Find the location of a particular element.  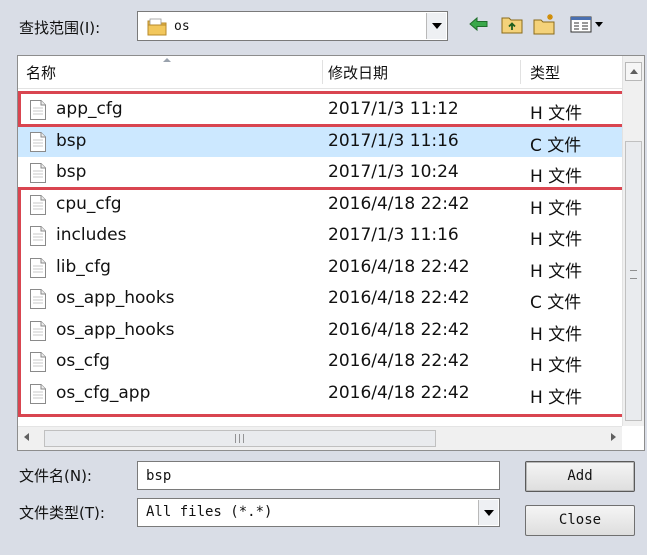

look-in-label: 查找范围(I): is located at coordinates (60, 28).